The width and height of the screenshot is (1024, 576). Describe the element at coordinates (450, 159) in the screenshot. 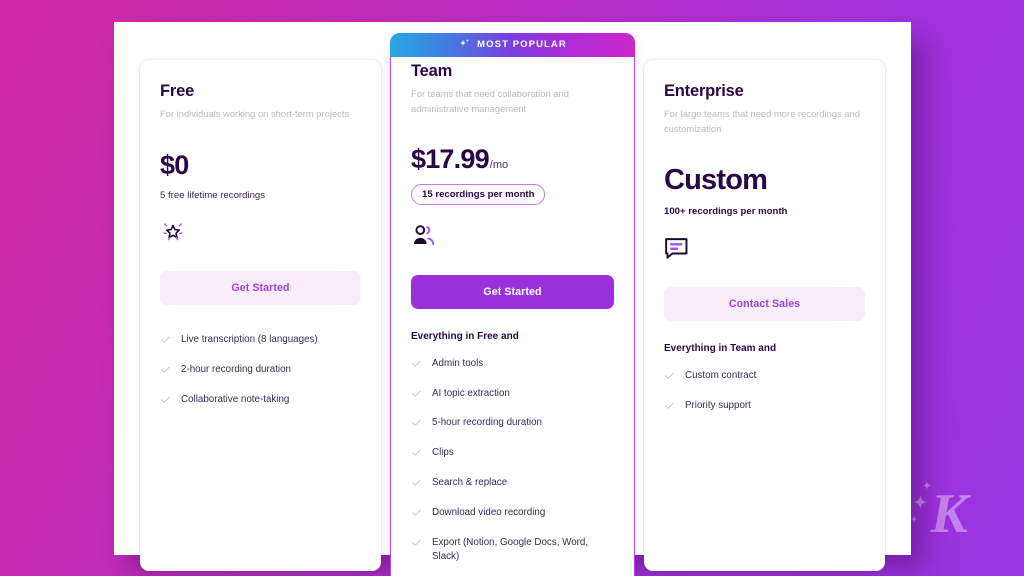

I see `plan-price: $17.99` at that location.